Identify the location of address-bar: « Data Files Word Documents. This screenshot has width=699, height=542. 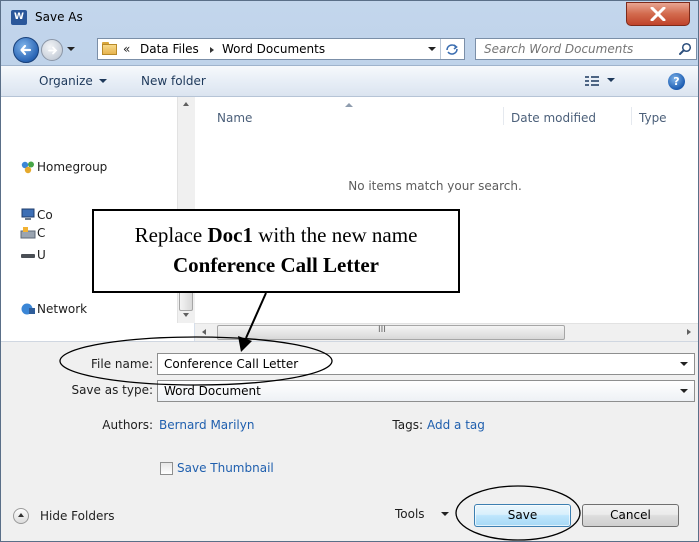
(281, 49).